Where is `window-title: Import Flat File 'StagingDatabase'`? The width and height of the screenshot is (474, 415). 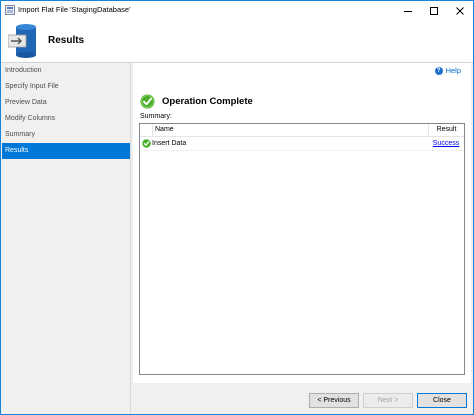
window-title: Import Flat File 'StagingDatabase' is located at coordinates (74, 9).